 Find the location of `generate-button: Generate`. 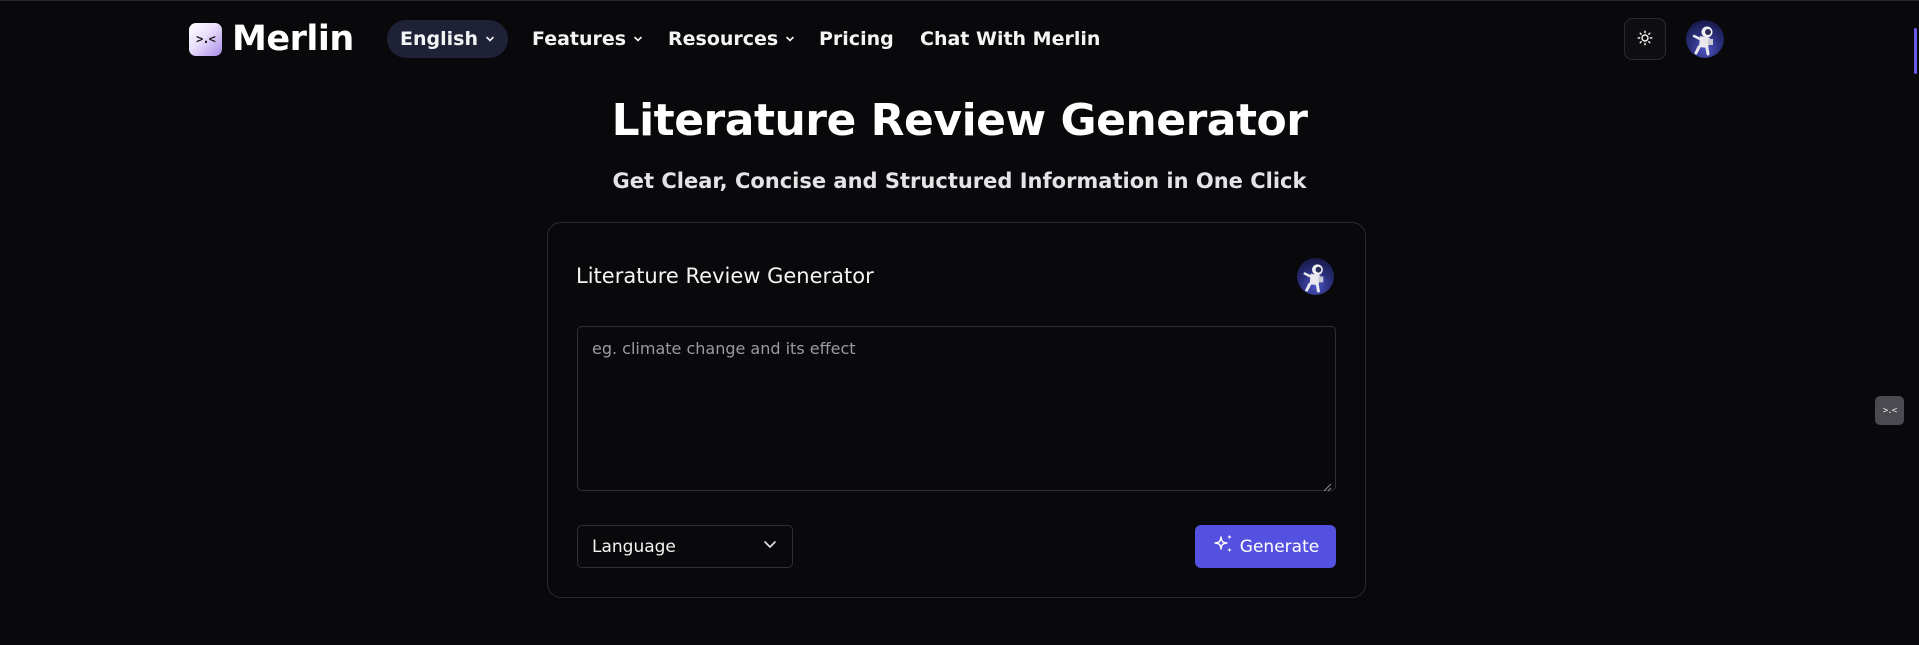

generate-button: Generate is located at coordinates (1265, 546).